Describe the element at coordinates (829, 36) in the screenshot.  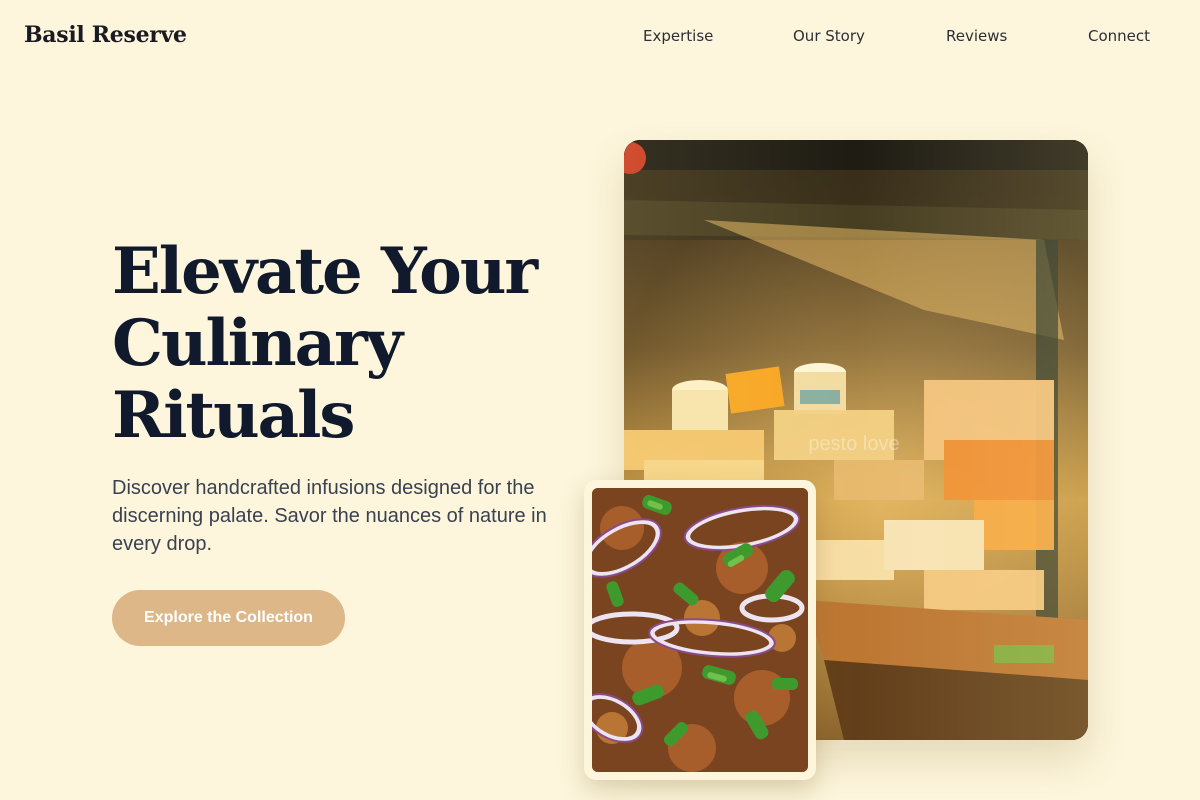
I see `nav-link-our-story: Our Story` at that location.